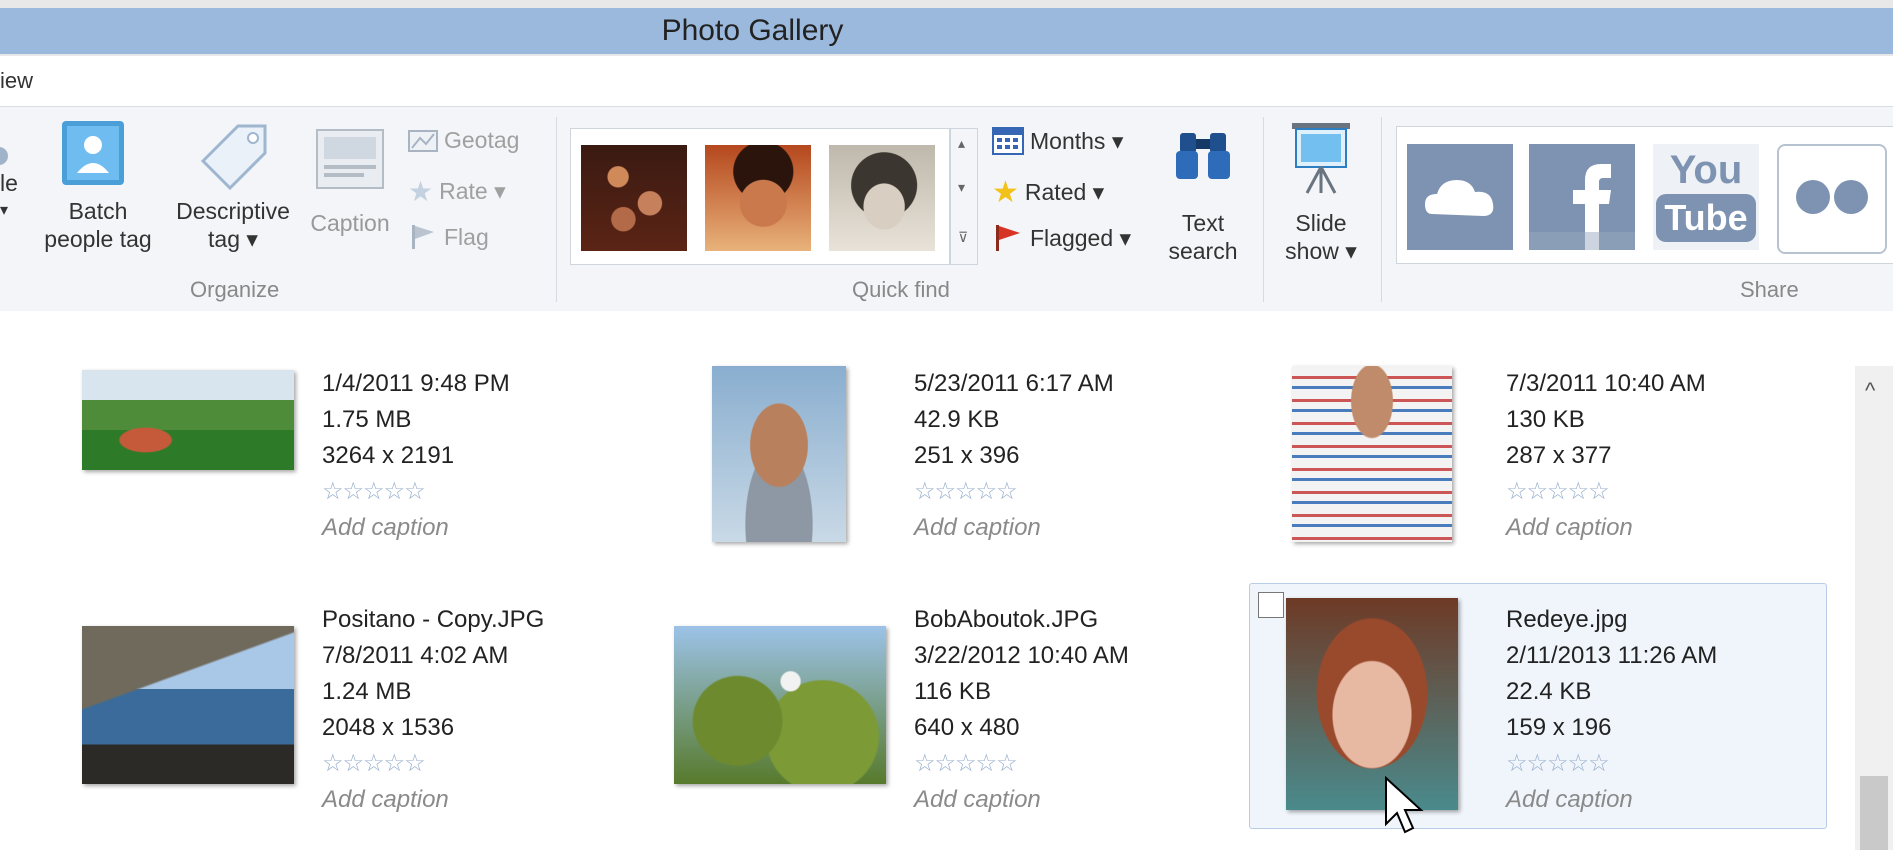 This screenshot has height=850, width=1893. I want to click on caption-button: Caption, so click(350, 196).